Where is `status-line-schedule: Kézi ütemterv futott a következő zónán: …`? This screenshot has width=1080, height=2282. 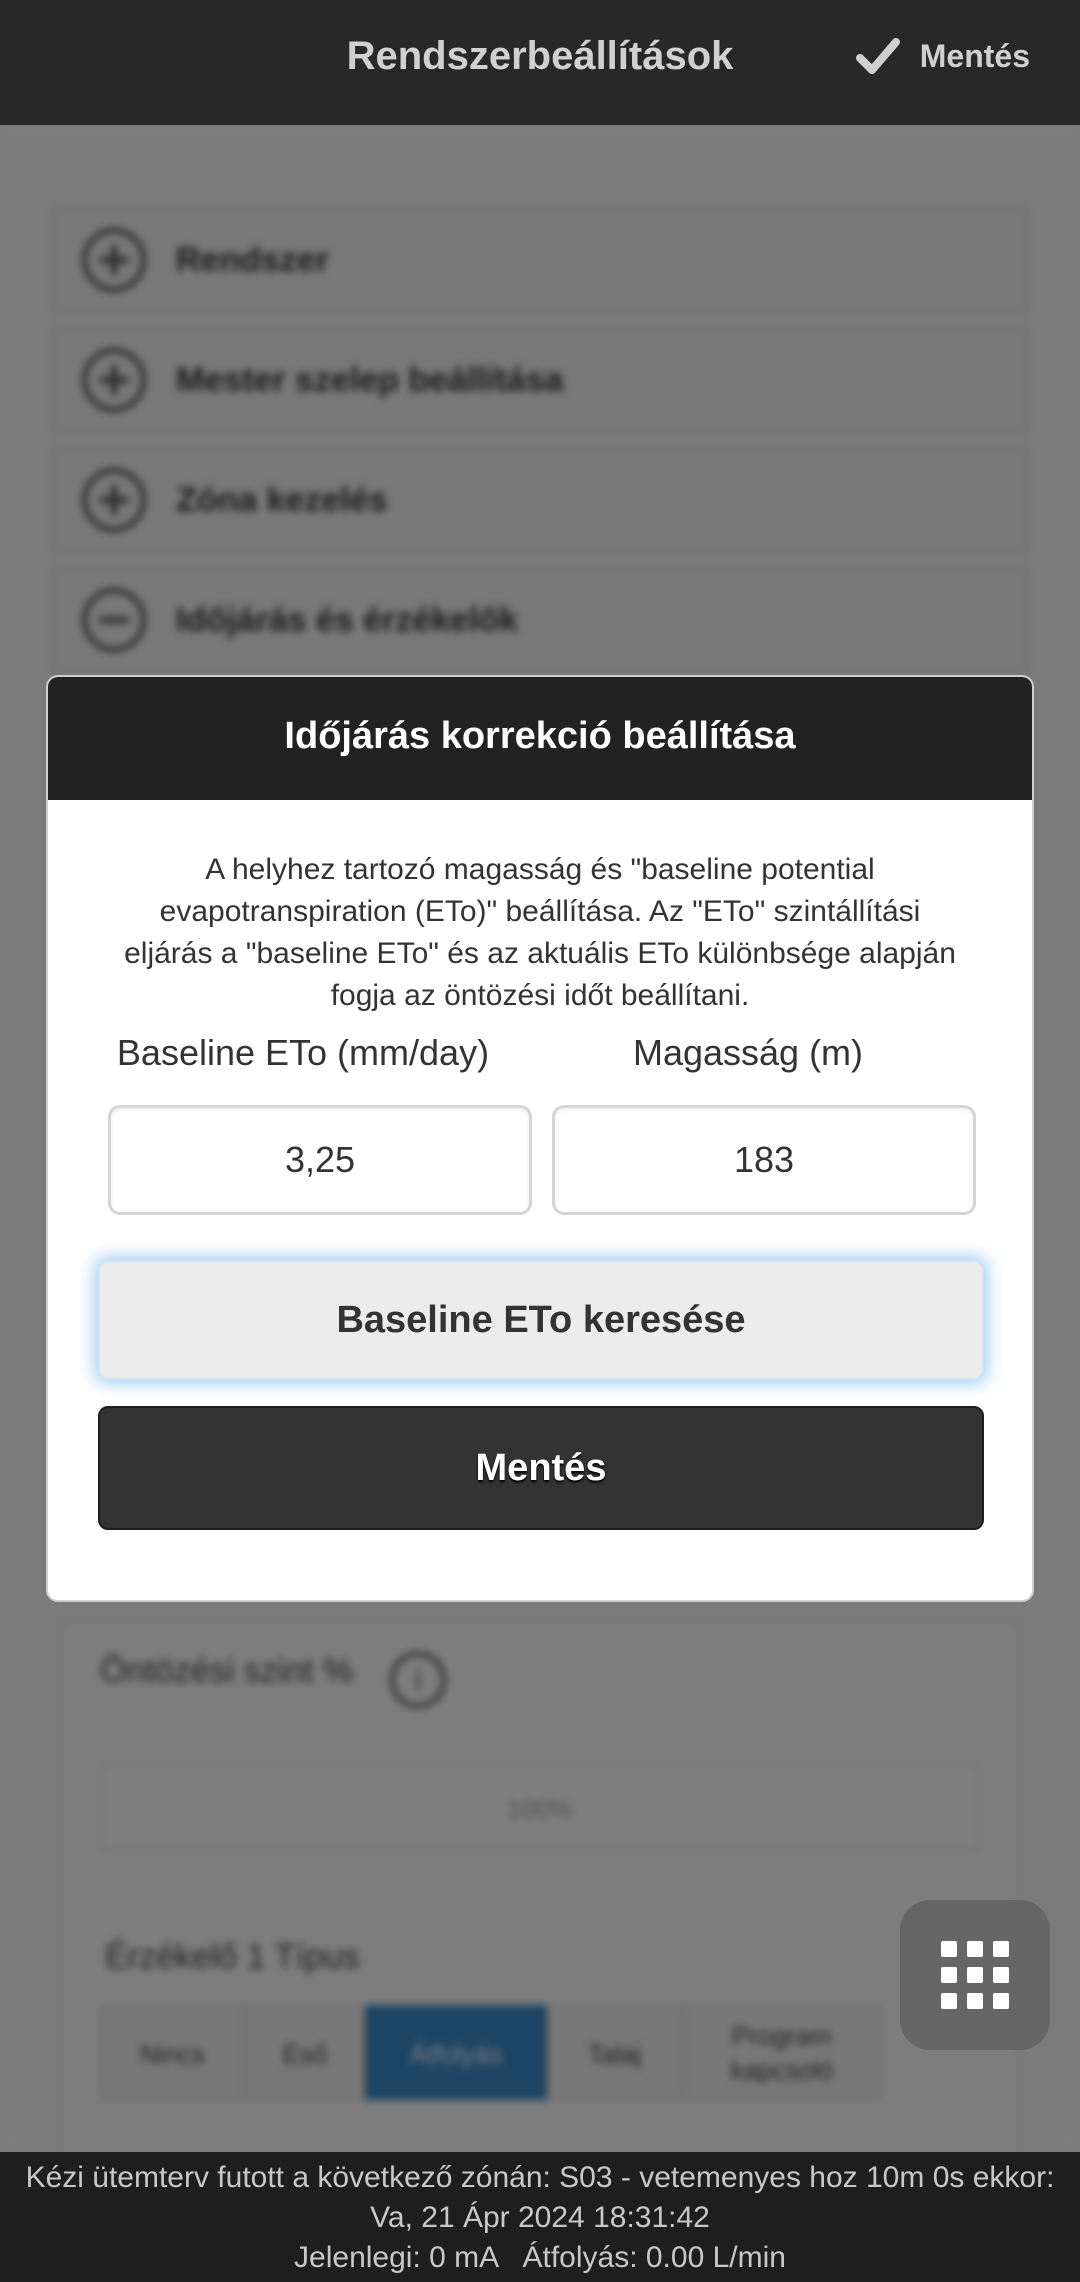 status-line-schedule: Kézi ütemterv futott a következő zónán: … is located at coordinates (540, 2177).